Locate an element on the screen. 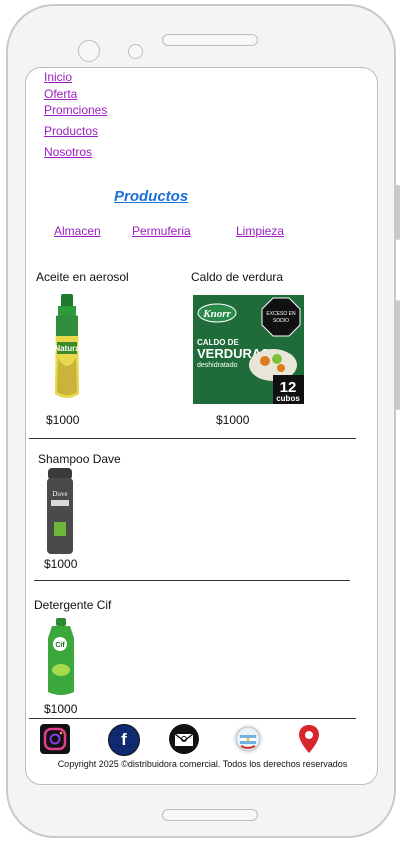  instagram-icon is located at coordinates (55, 739).